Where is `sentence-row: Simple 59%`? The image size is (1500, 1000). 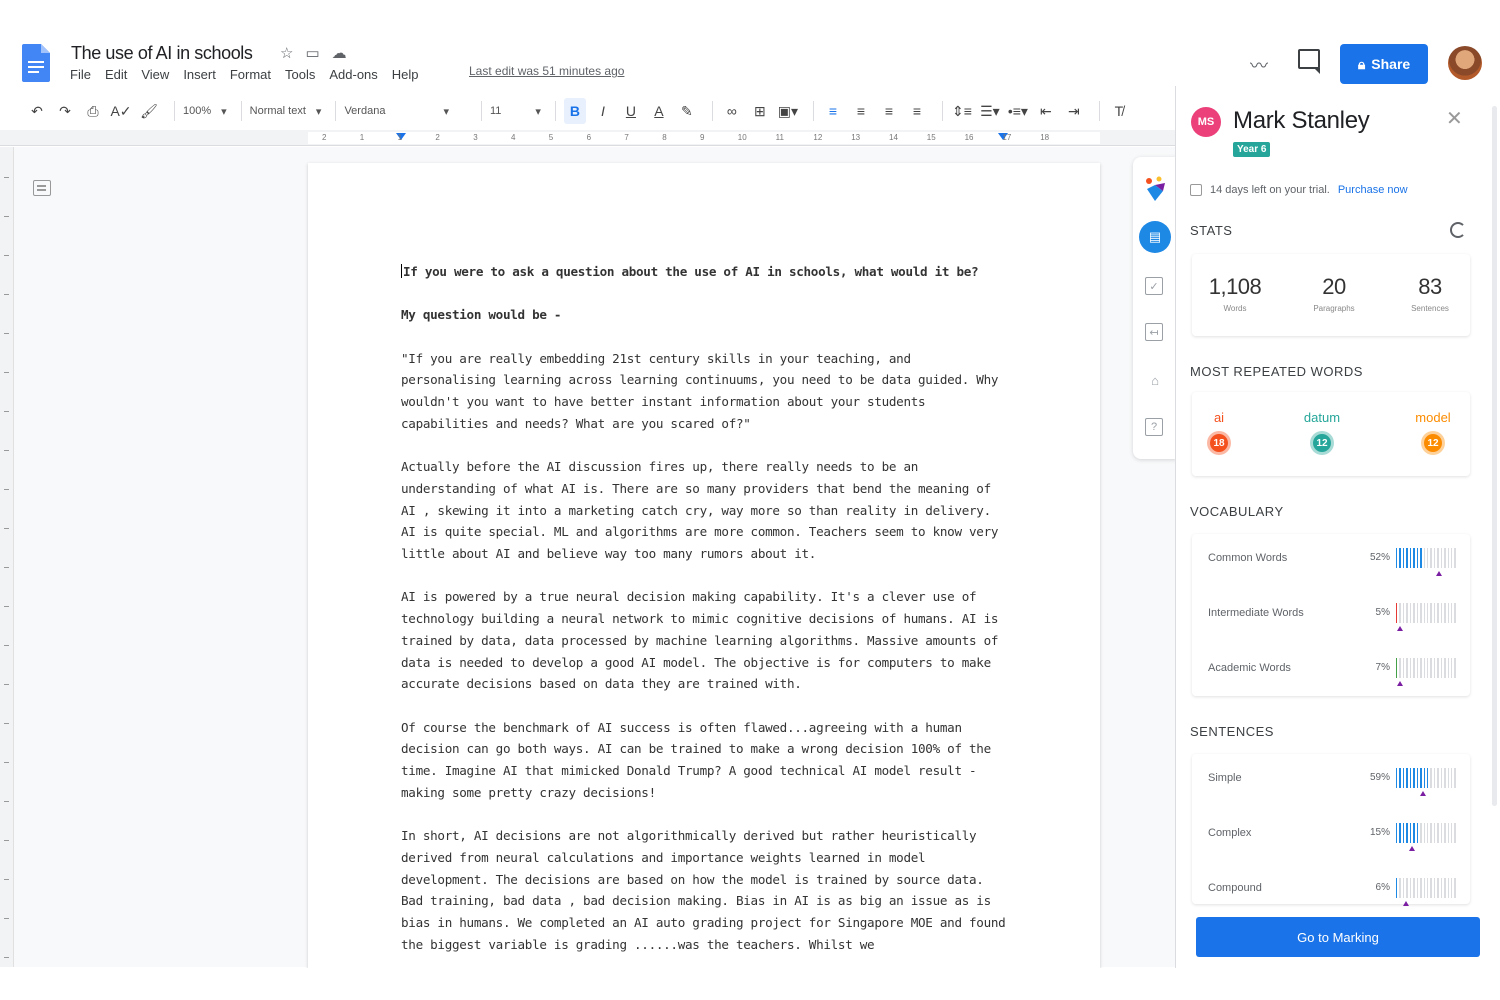
sentence-row: Simple 59% is located at coordinates (1333, 780).